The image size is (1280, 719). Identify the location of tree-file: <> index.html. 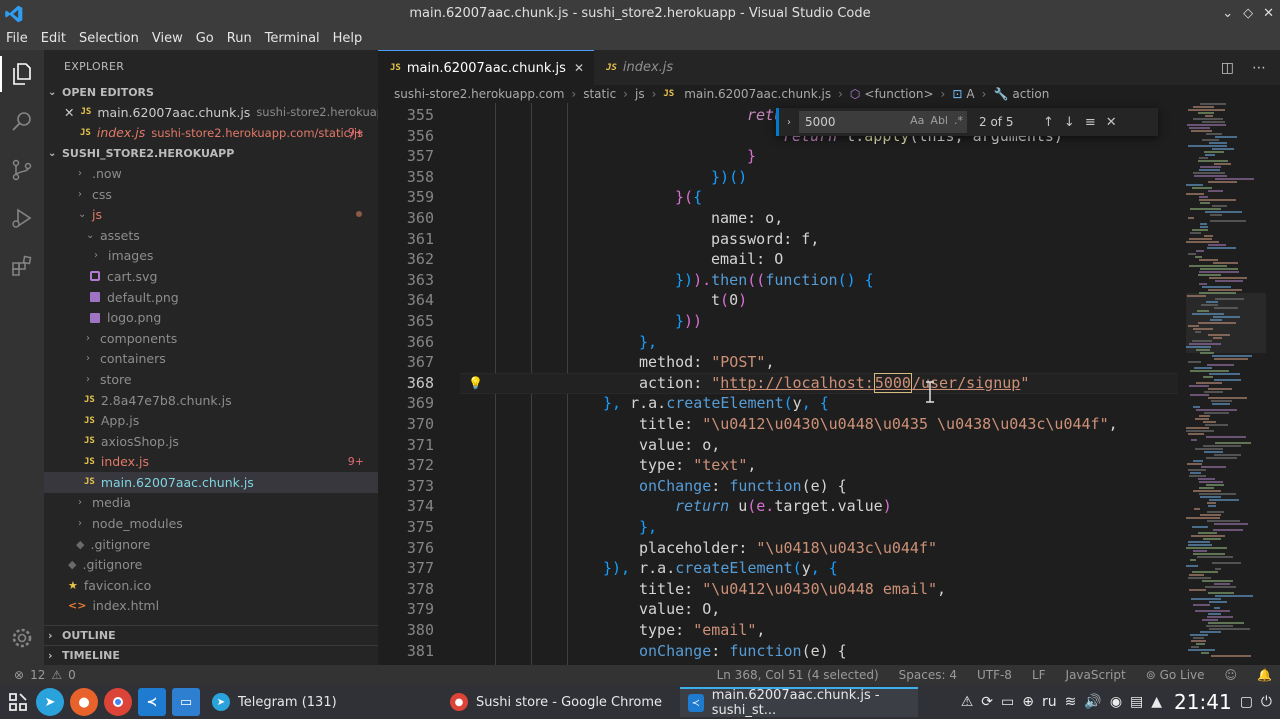
(211, 606).